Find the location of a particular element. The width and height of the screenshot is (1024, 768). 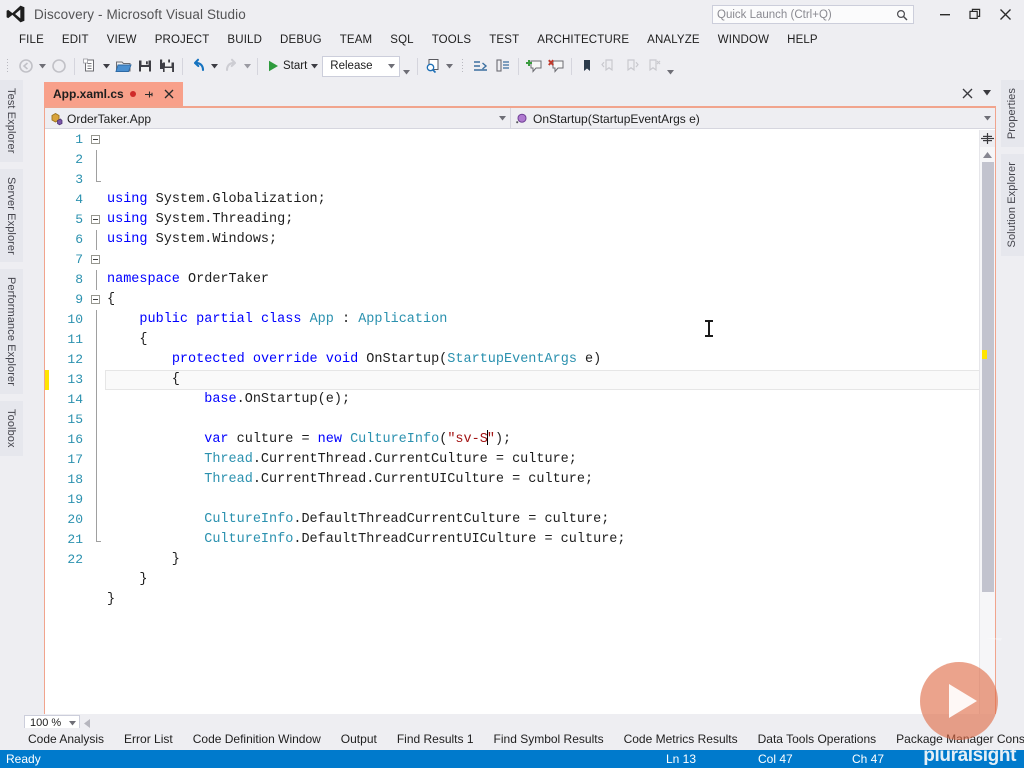

redo-dropdown is located at coordinates (247, 66).